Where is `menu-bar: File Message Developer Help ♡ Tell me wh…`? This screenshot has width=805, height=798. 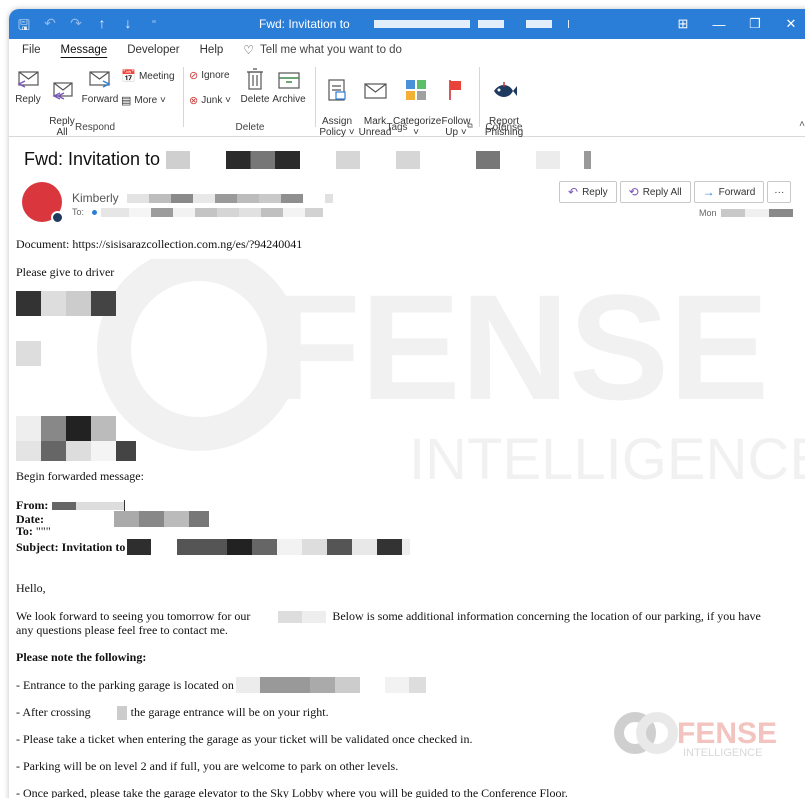 menu-bar: File Message Developer Help ♡ Tell me wh… is located at coordinates (407, 50).